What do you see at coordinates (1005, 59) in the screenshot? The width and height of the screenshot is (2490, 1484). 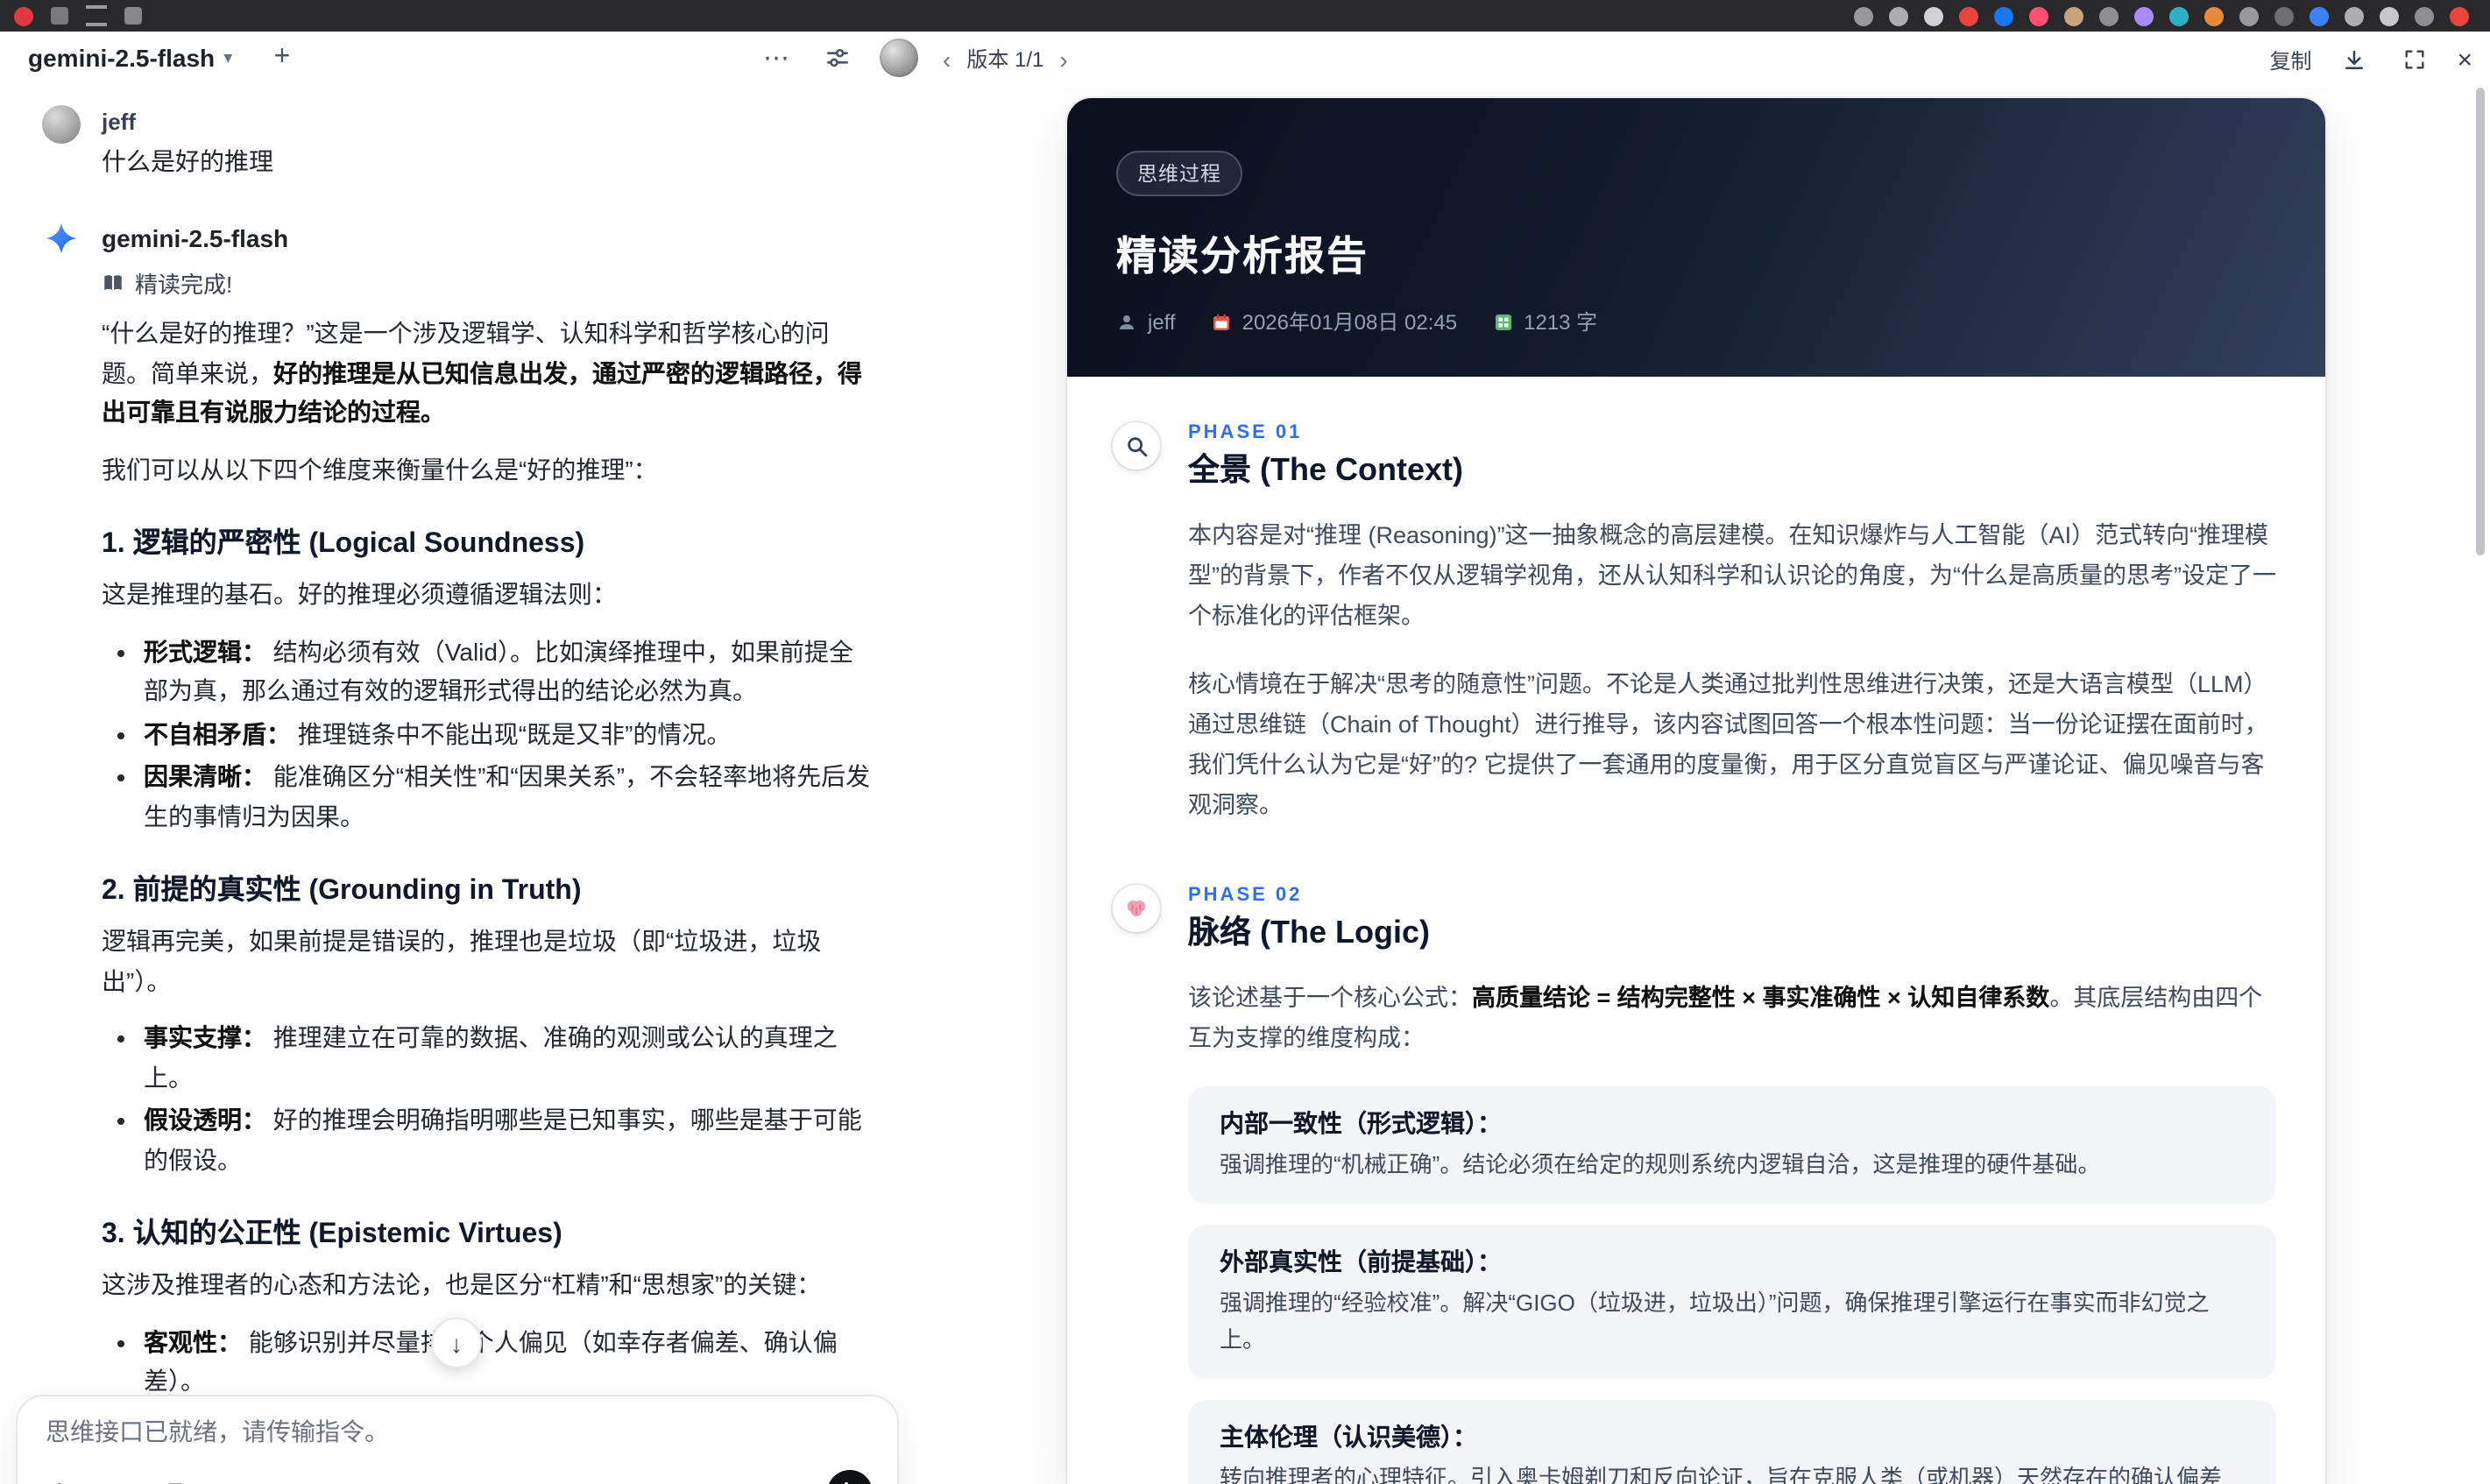 I see `version-label: 版本 1/1` at bounding box center [1005, 59].